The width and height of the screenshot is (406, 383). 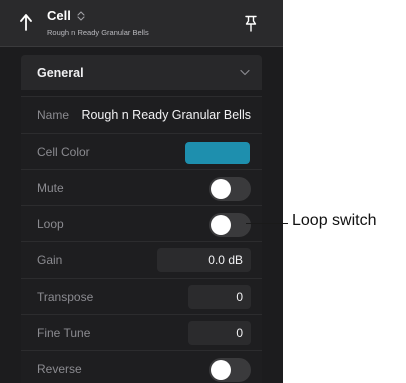 I want to click on callout-line, so click(x=267, y=223).